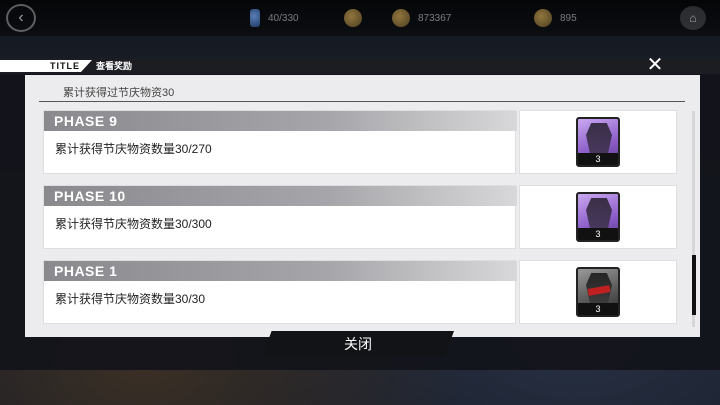 The width and height of the screenshot is (720, 405). I want to click on coin-icon, so click(401, 18).